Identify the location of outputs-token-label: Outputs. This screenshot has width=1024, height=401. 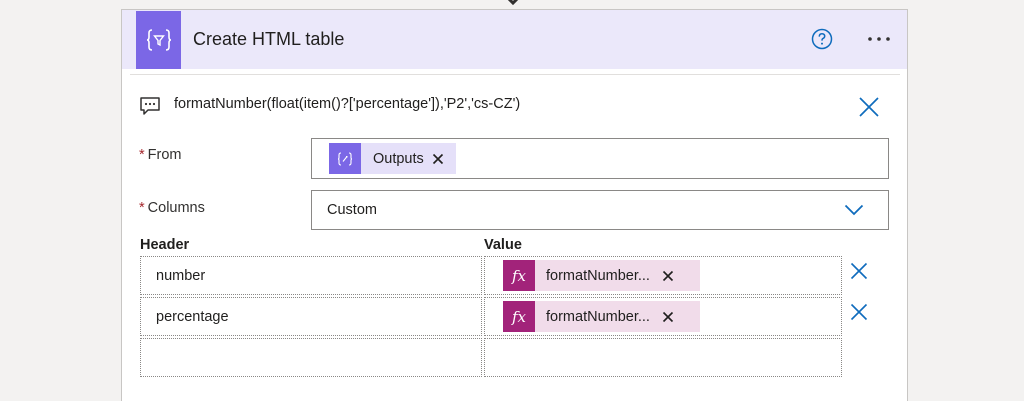
(398, 158).